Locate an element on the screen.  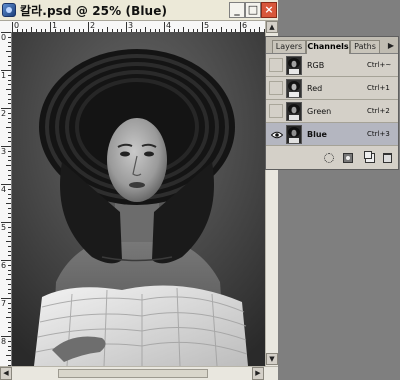
eye-icon is located at coordinates (277, 135).